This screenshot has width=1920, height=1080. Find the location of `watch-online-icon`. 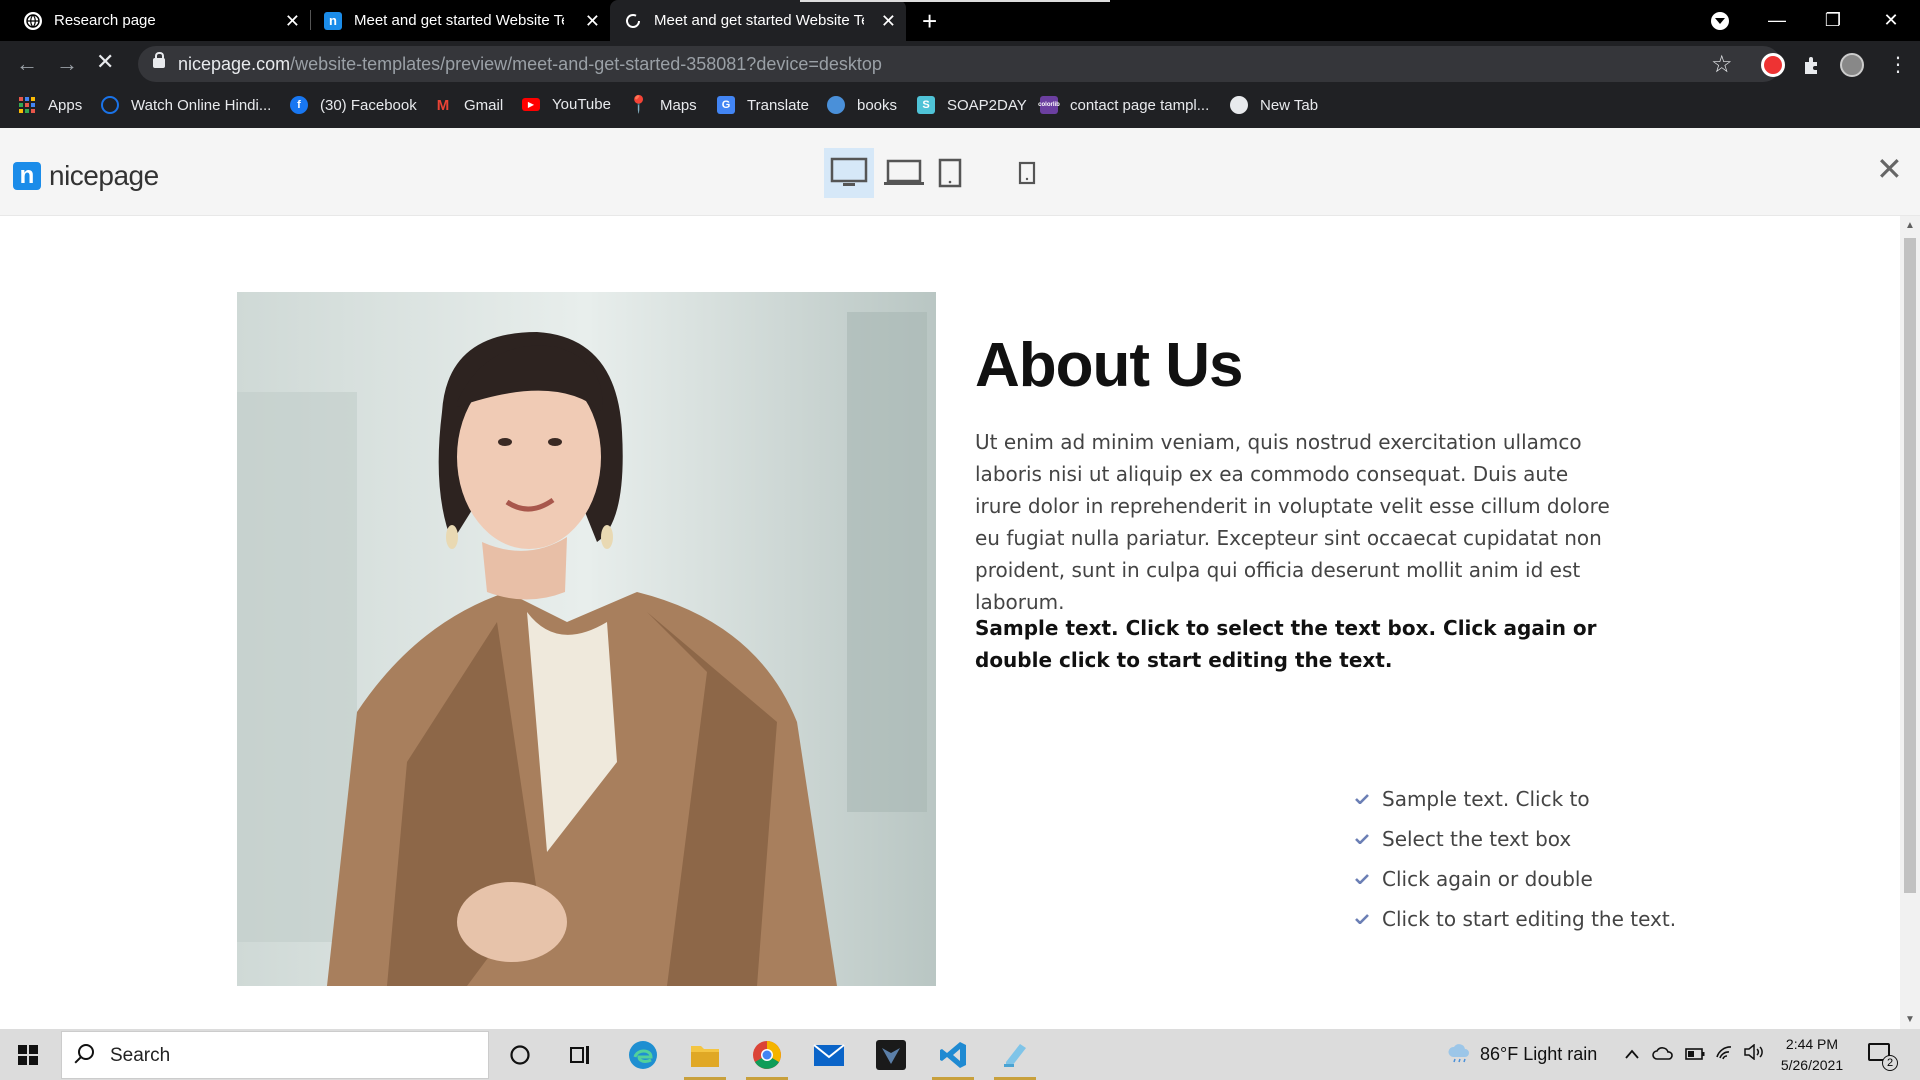

watch-online-icon is located at coordinates (110, 105).